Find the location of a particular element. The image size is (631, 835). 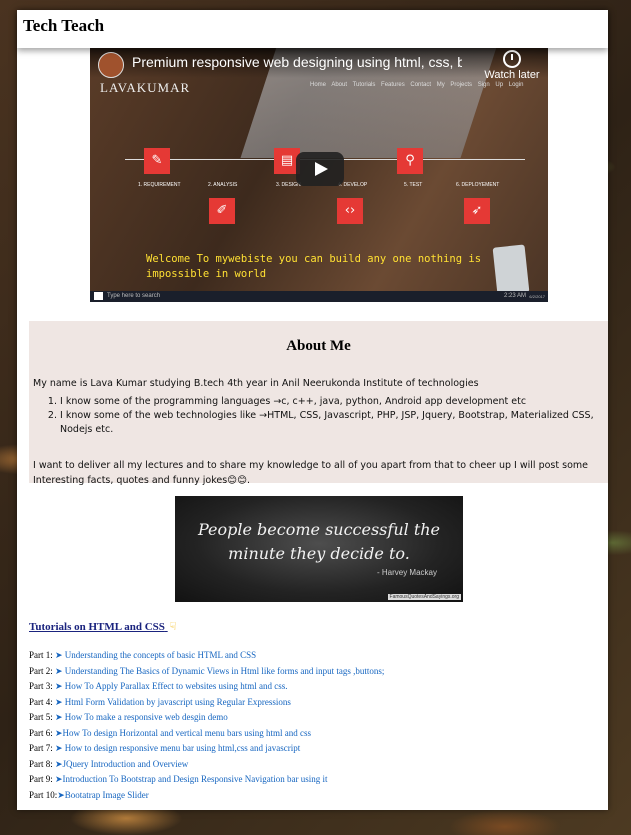

part-label: Part 9: is located at coordinates (41, 779).